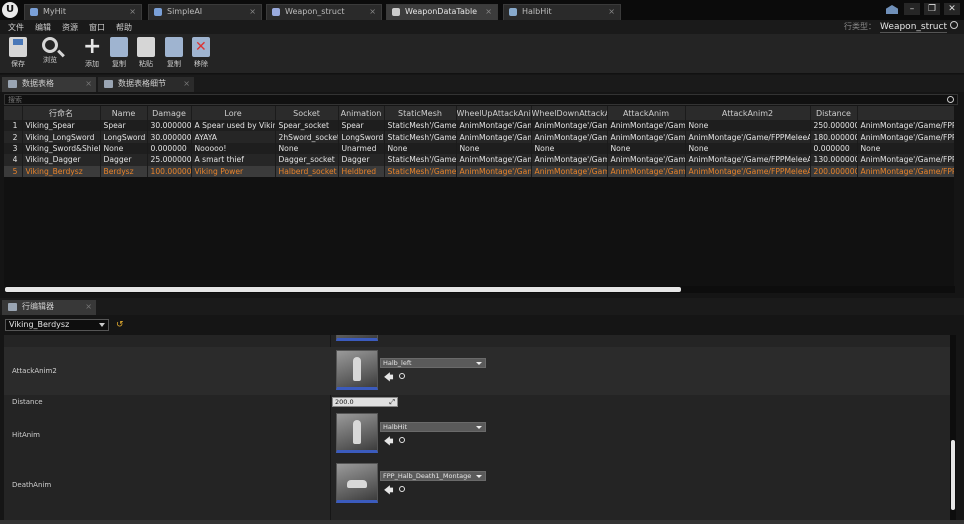 This screenshot has height=524, width=964. What do you see at coordinates (201, 53) in the screenshot?
I see `remove-button: 移除` at bounding box center [201, 53].